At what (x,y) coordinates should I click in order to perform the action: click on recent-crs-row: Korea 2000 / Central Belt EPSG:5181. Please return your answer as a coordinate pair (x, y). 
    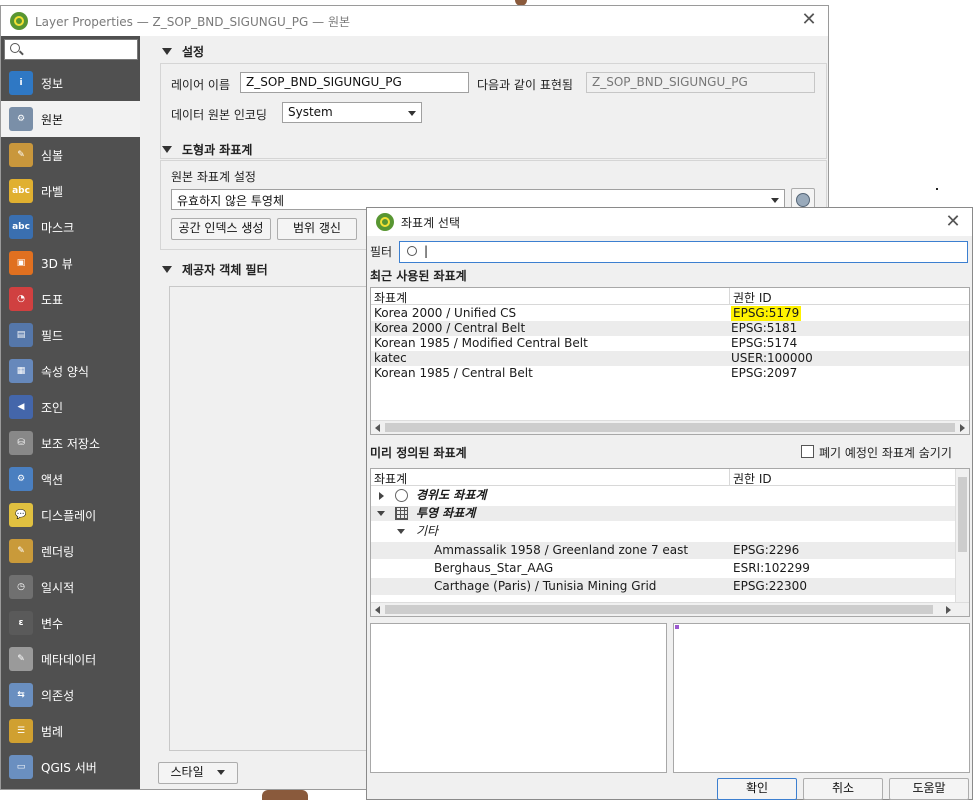
    Looking at the image, I should click on (670, 328).